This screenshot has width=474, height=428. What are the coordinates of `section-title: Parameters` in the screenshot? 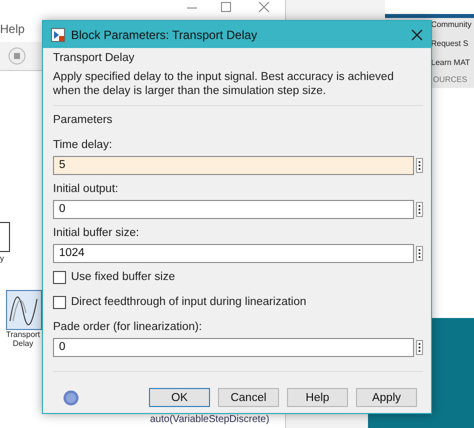 It's located at (83, 120).